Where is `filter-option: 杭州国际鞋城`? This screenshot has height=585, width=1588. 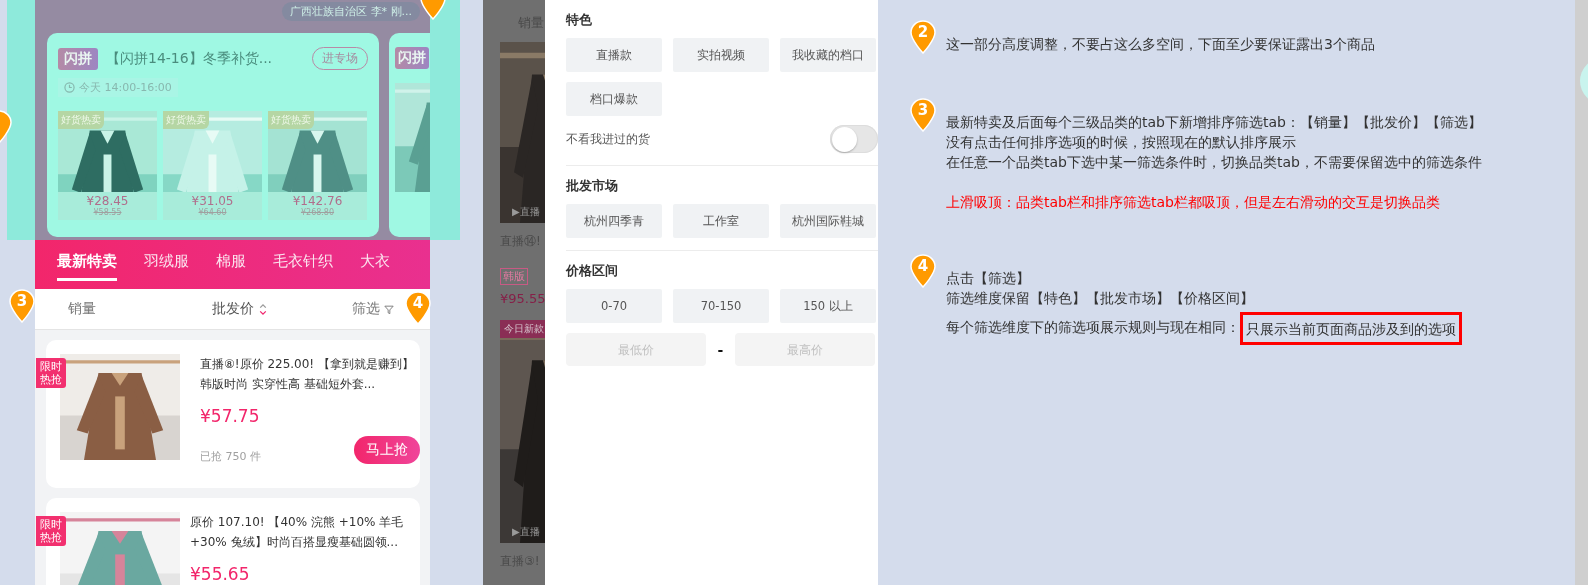 filter-option: 杭州国际鞋城 is located at coordinates (828, 221).